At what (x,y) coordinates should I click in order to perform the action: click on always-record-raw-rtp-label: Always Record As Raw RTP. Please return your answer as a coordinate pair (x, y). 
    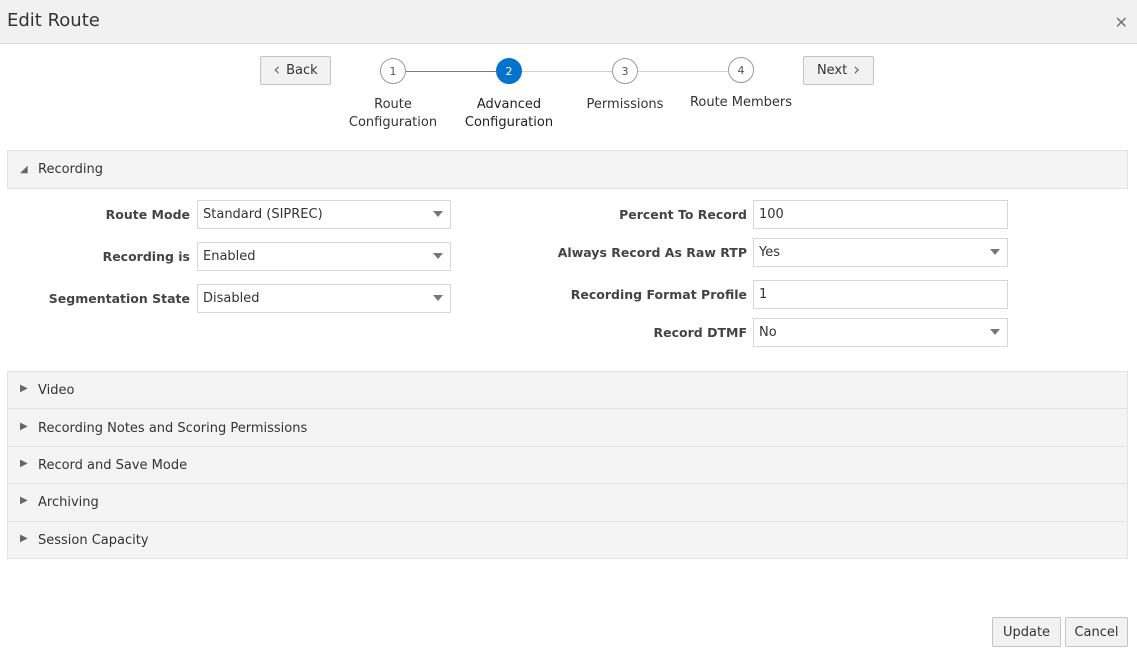
    Looking at the image, I should click on (652, 252).